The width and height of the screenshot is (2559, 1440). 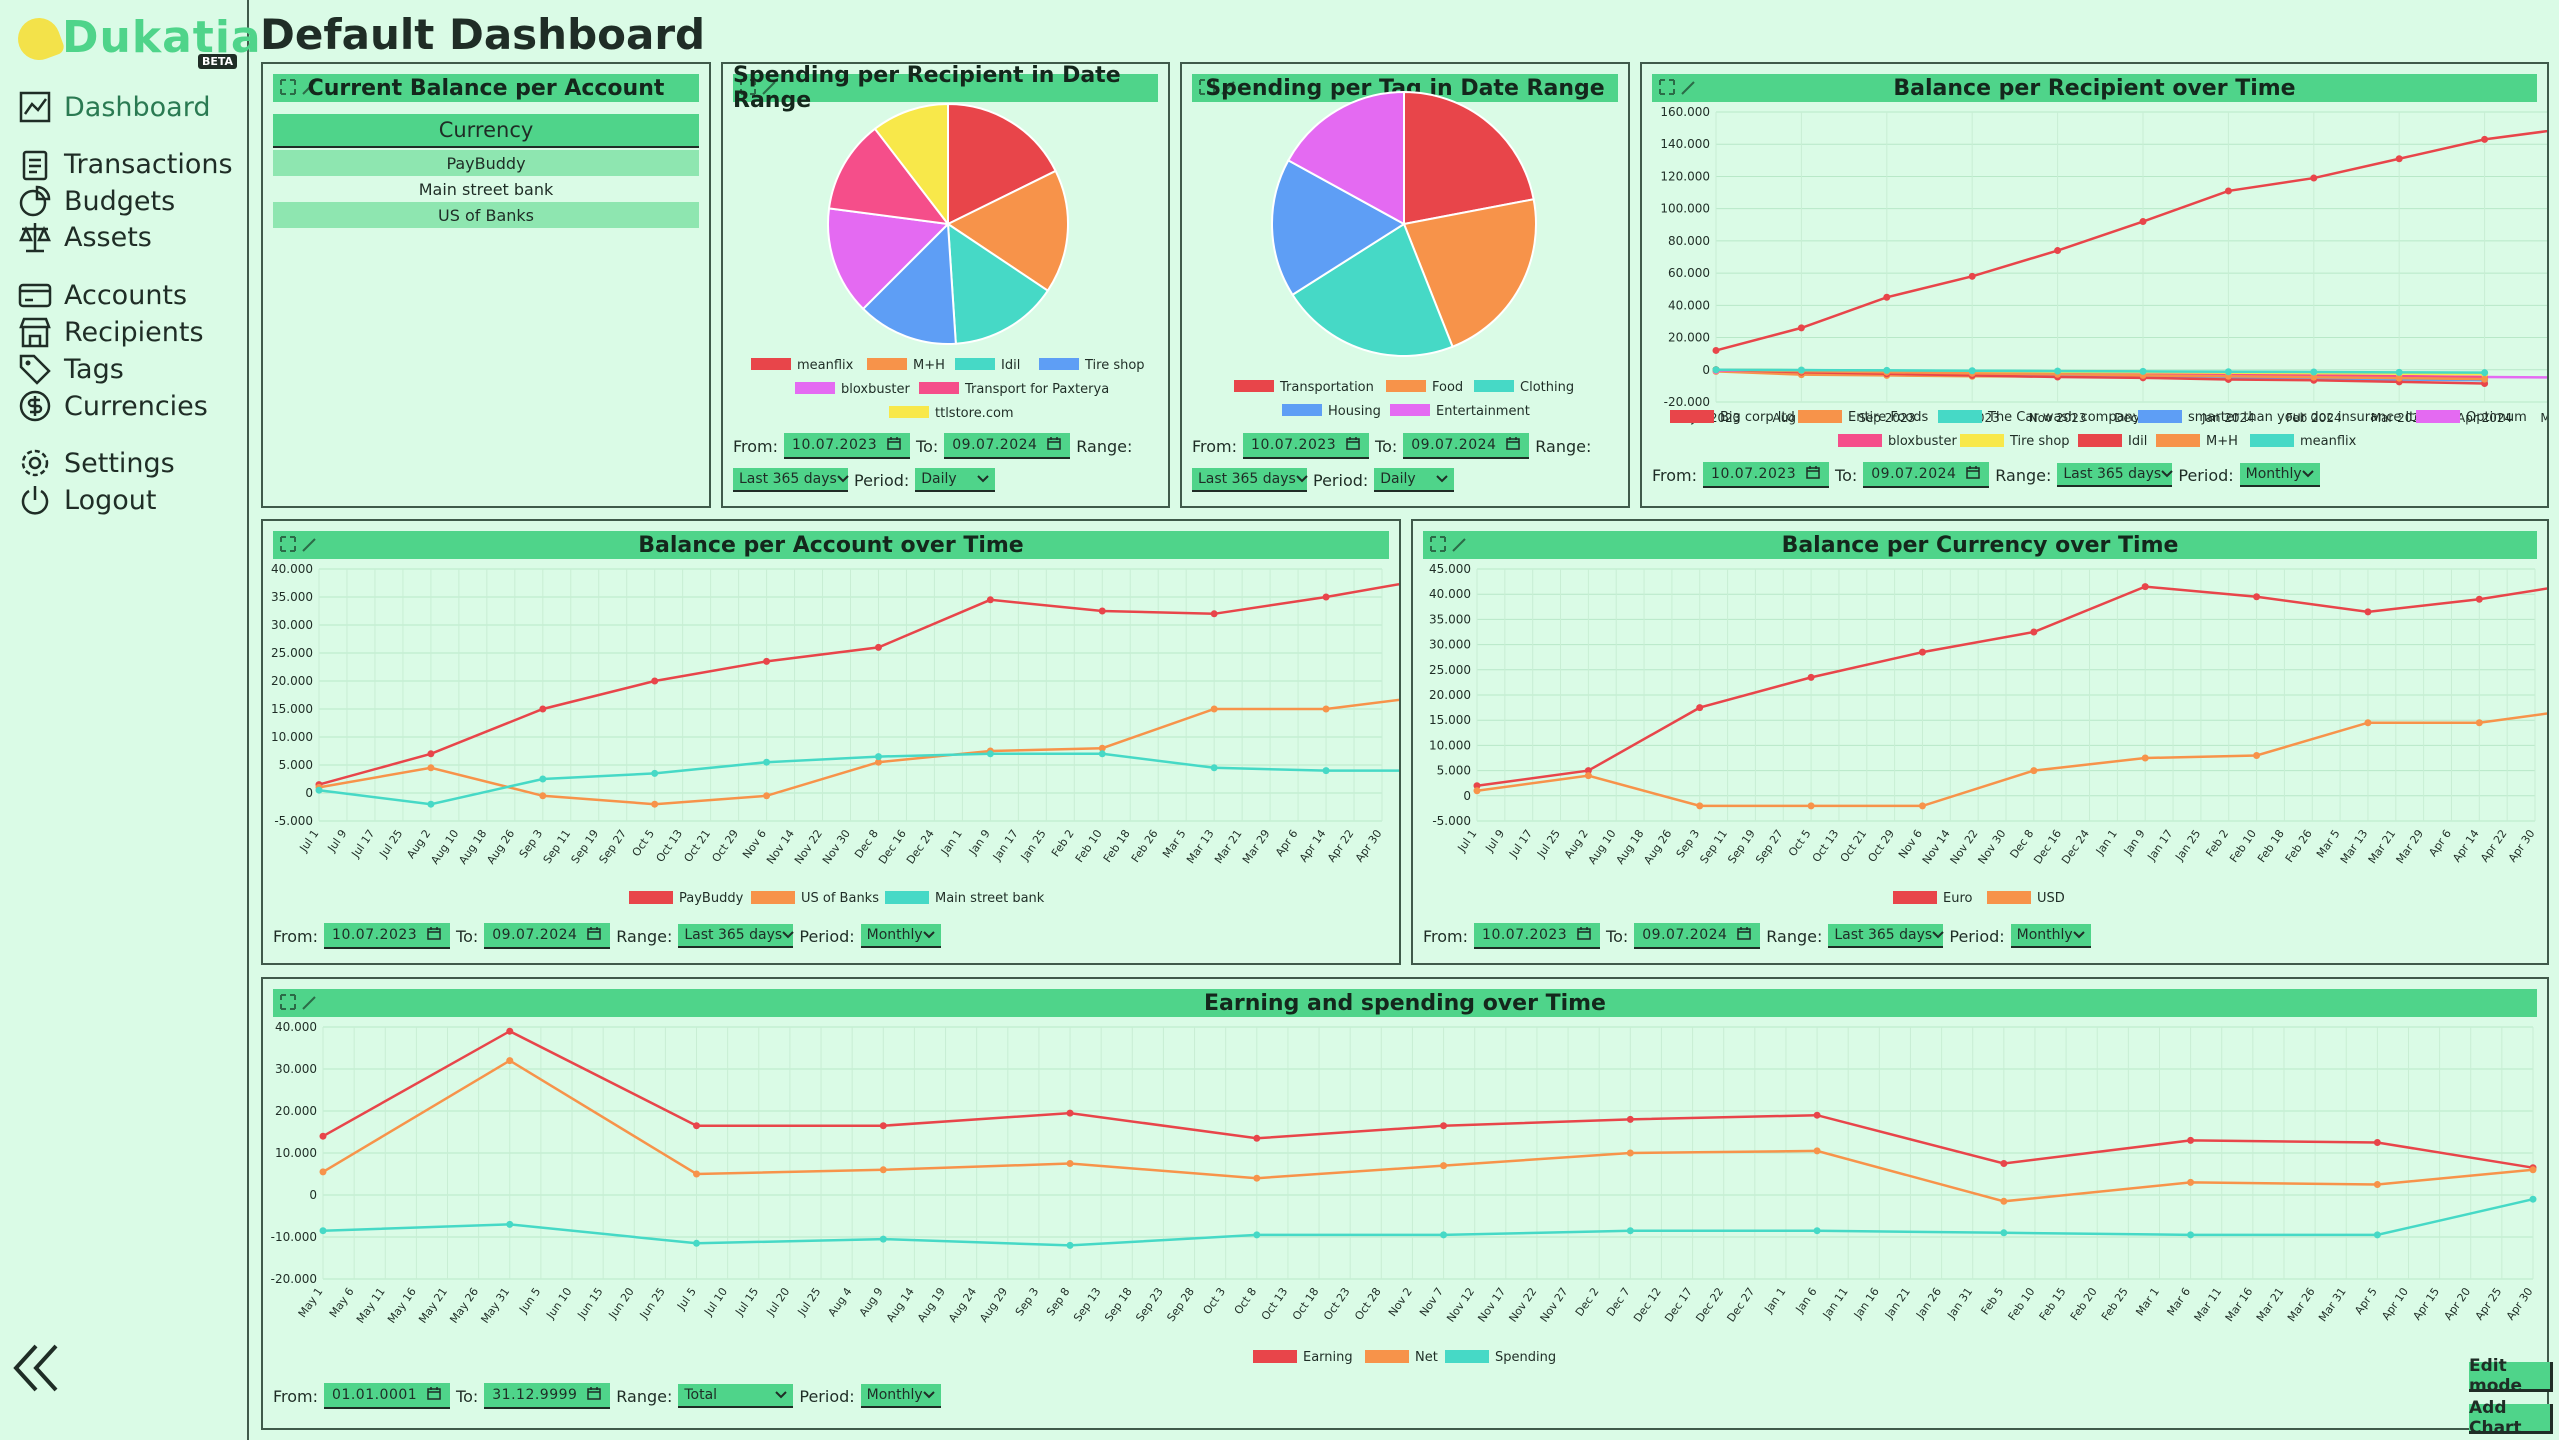 I want to click on table-row: PayBuddy, so click(x=486, y=163).